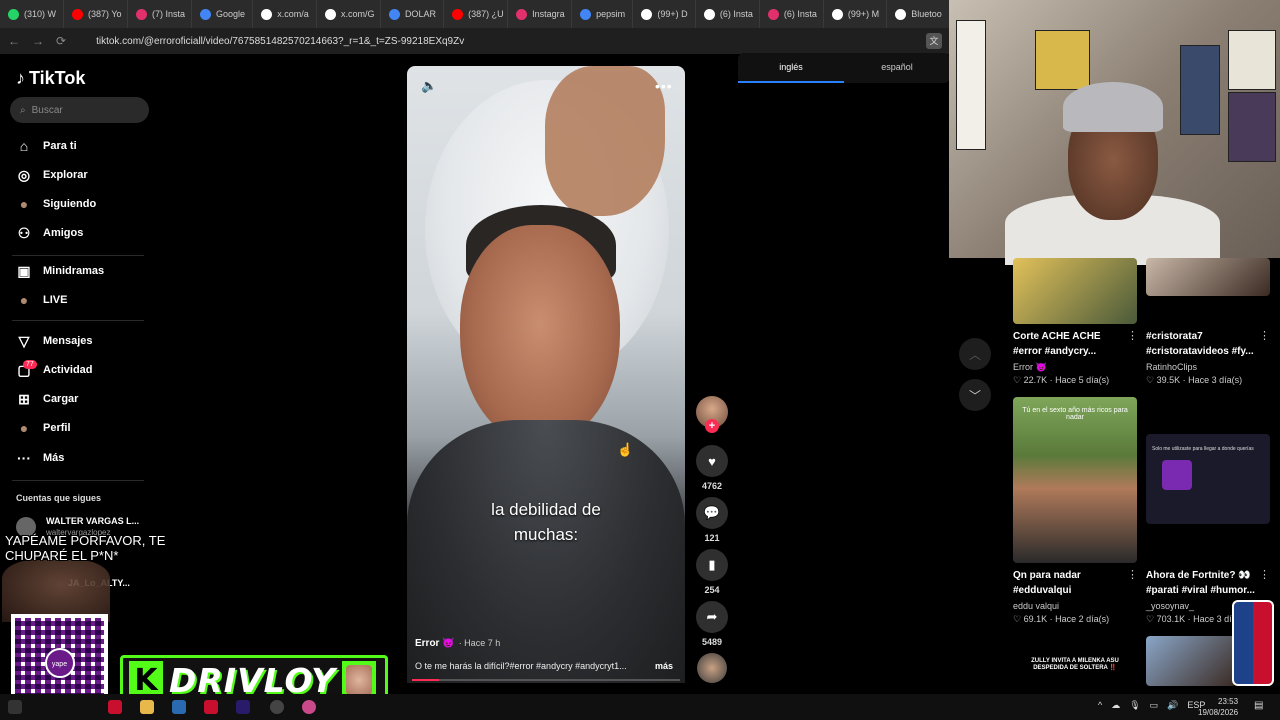 This screenshot has height=720, width=1280. What do you see at coordinates (413, 14) in the screenshot?
I see `browser-tab: DOLAR` at bounding box center [413, 14].